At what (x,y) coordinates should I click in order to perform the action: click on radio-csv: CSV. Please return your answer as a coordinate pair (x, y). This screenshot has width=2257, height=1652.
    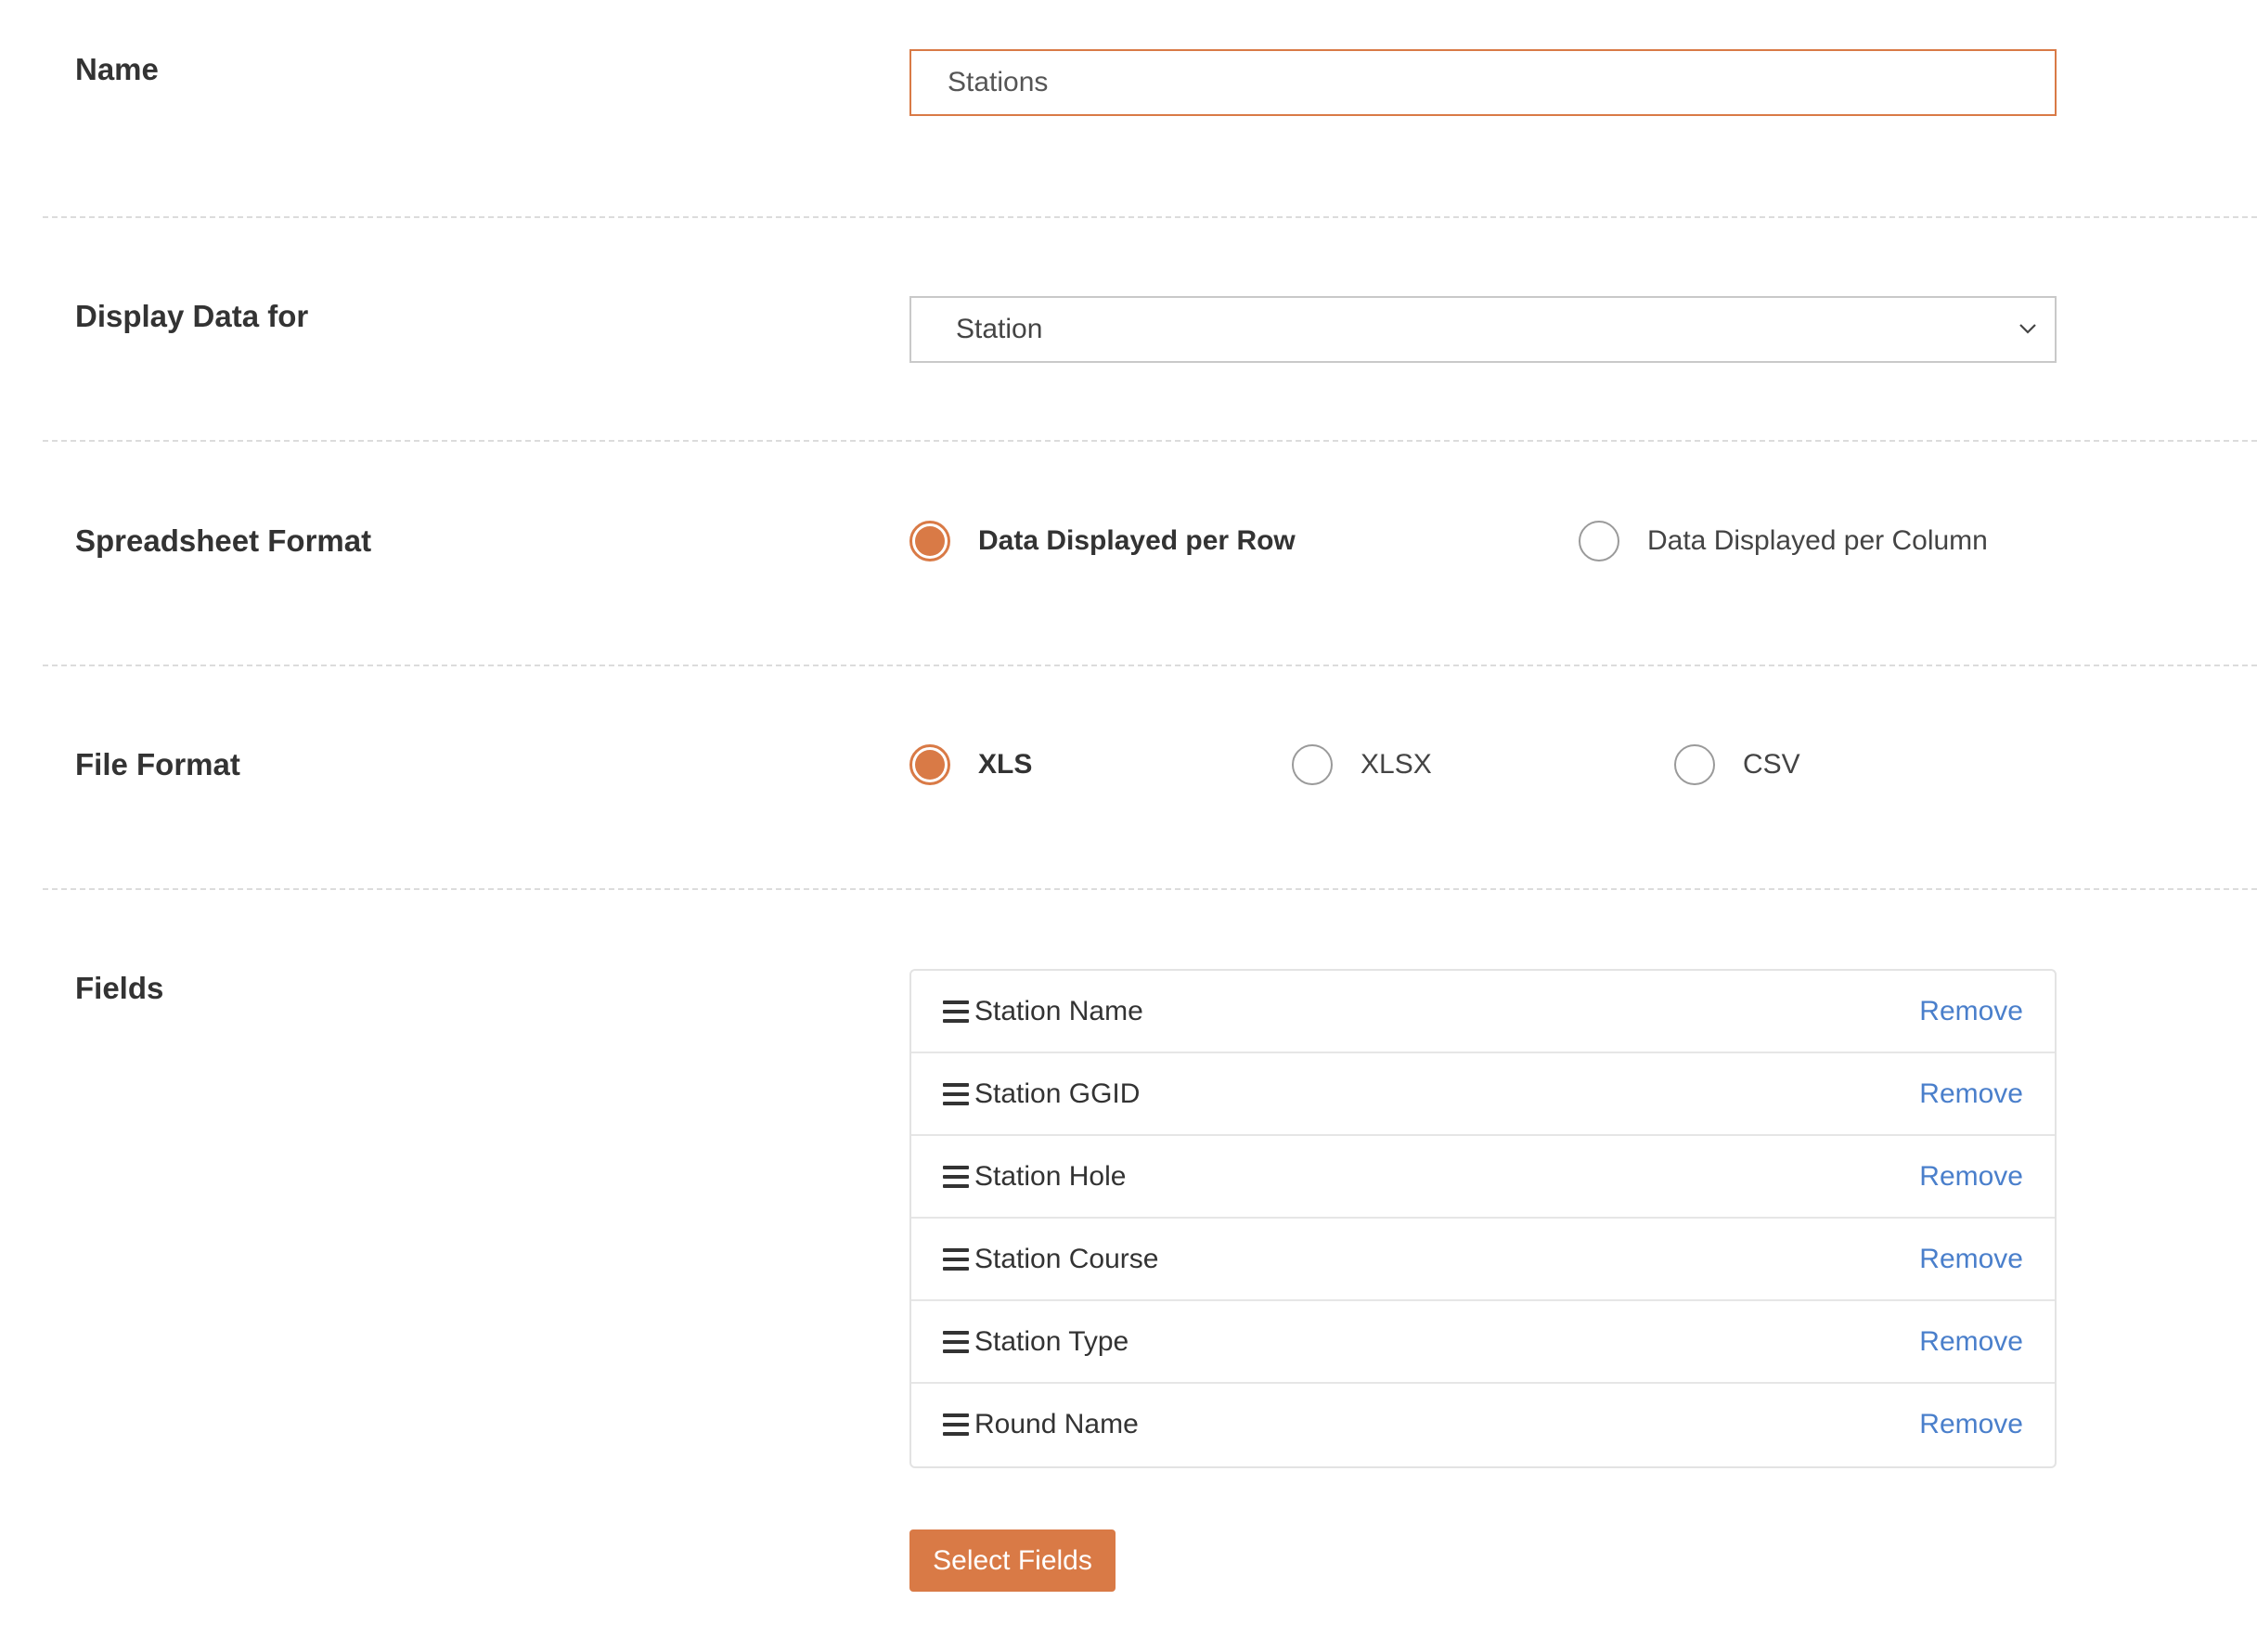
    Looking at the image, I should click on (1737, 764).